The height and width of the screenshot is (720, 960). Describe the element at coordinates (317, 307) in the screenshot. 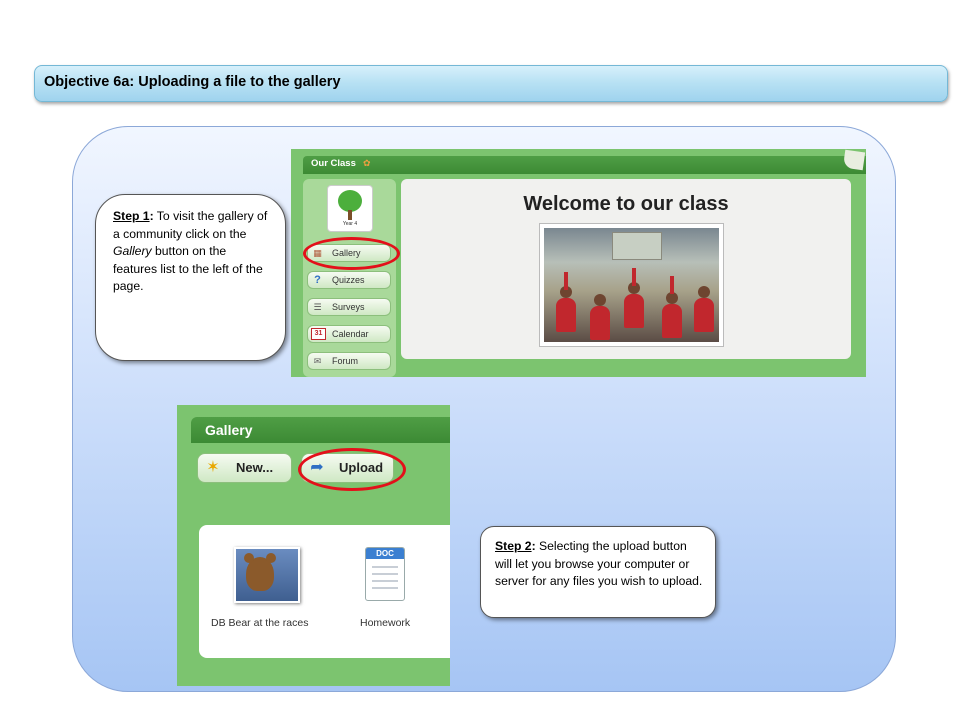

I see `survey-icon: ☰` at that location.